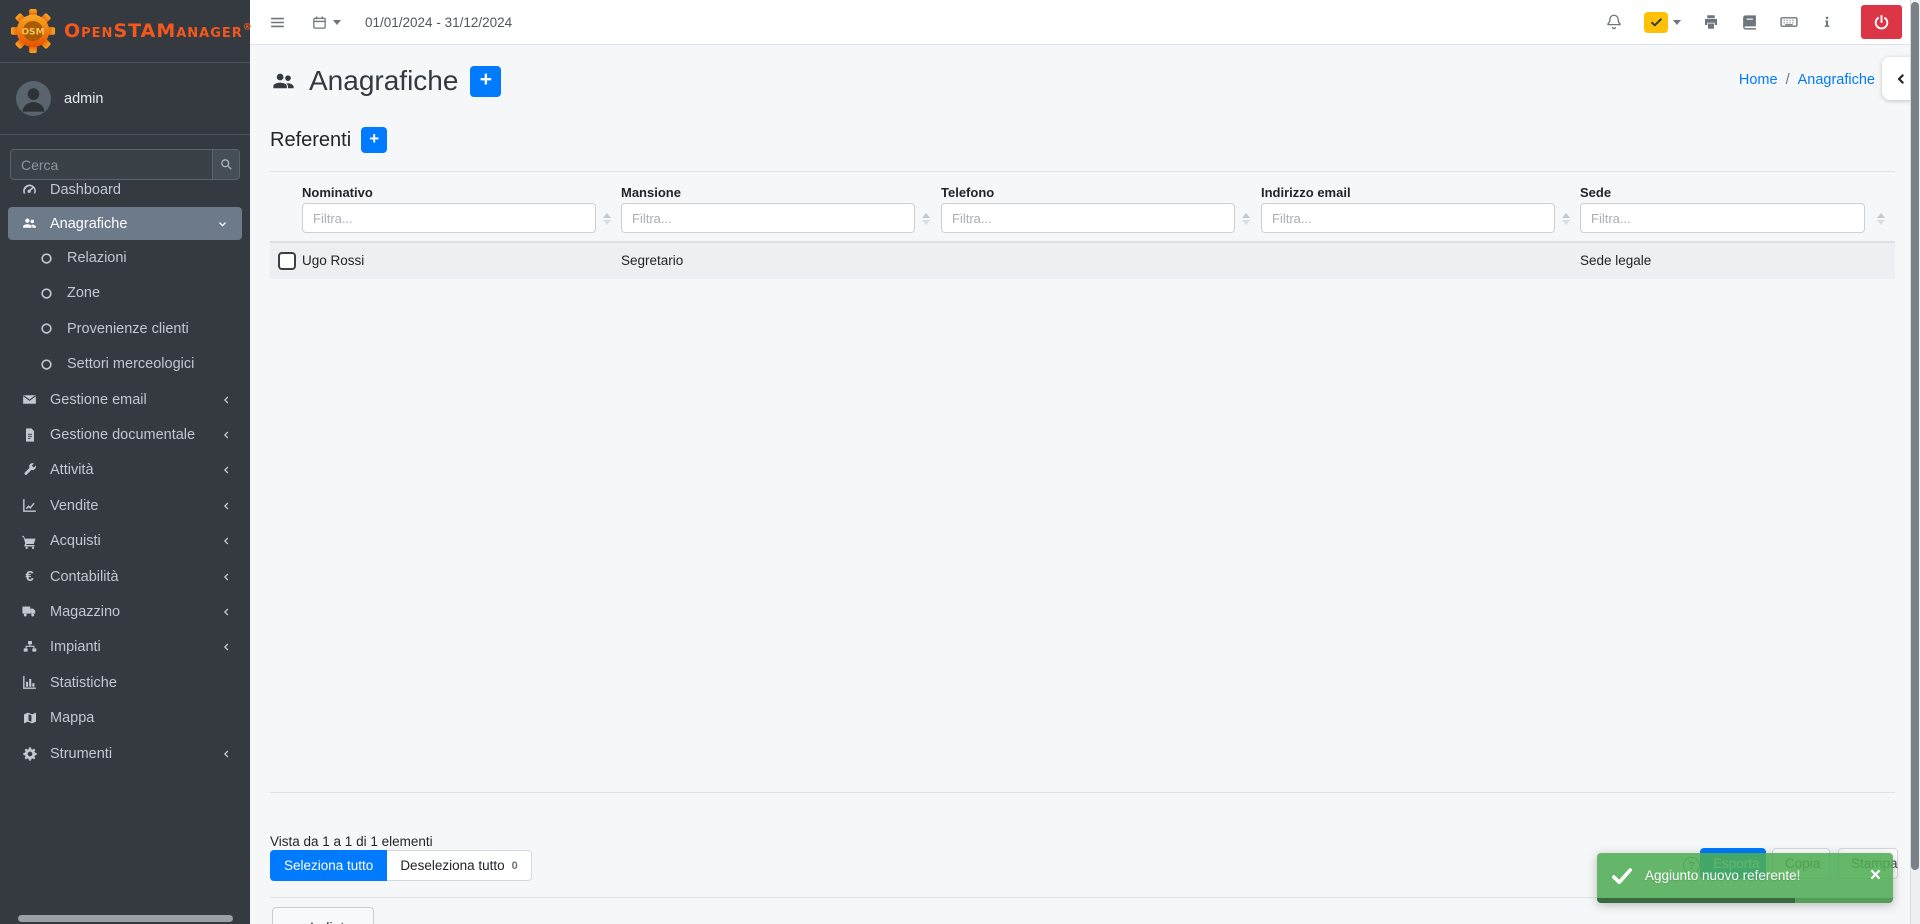 The image size is (1920, 924). I want to click on breadcrumb-home-link: Home, so click(1758, 80).